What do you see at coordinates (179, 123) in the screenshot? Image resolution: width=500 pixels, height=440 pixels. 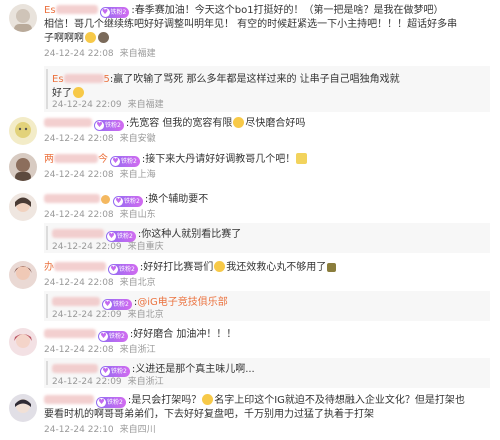 I see `comment-text: :先宽容 但我的宽容有限` at bounding box center [179, 123].